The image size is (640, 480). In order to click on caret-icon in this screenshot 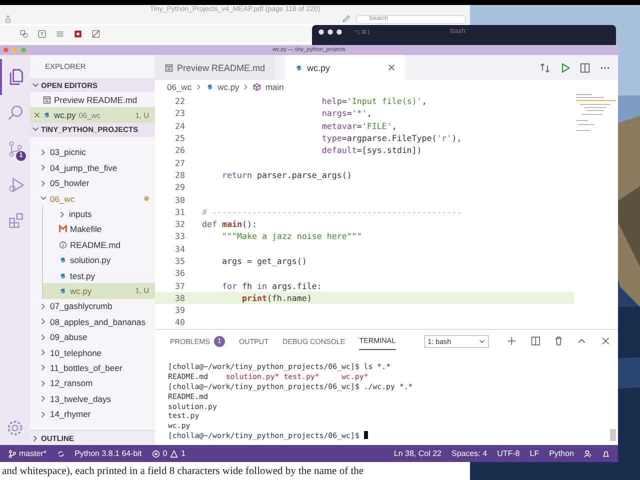, I will do `click(482, 341)`.